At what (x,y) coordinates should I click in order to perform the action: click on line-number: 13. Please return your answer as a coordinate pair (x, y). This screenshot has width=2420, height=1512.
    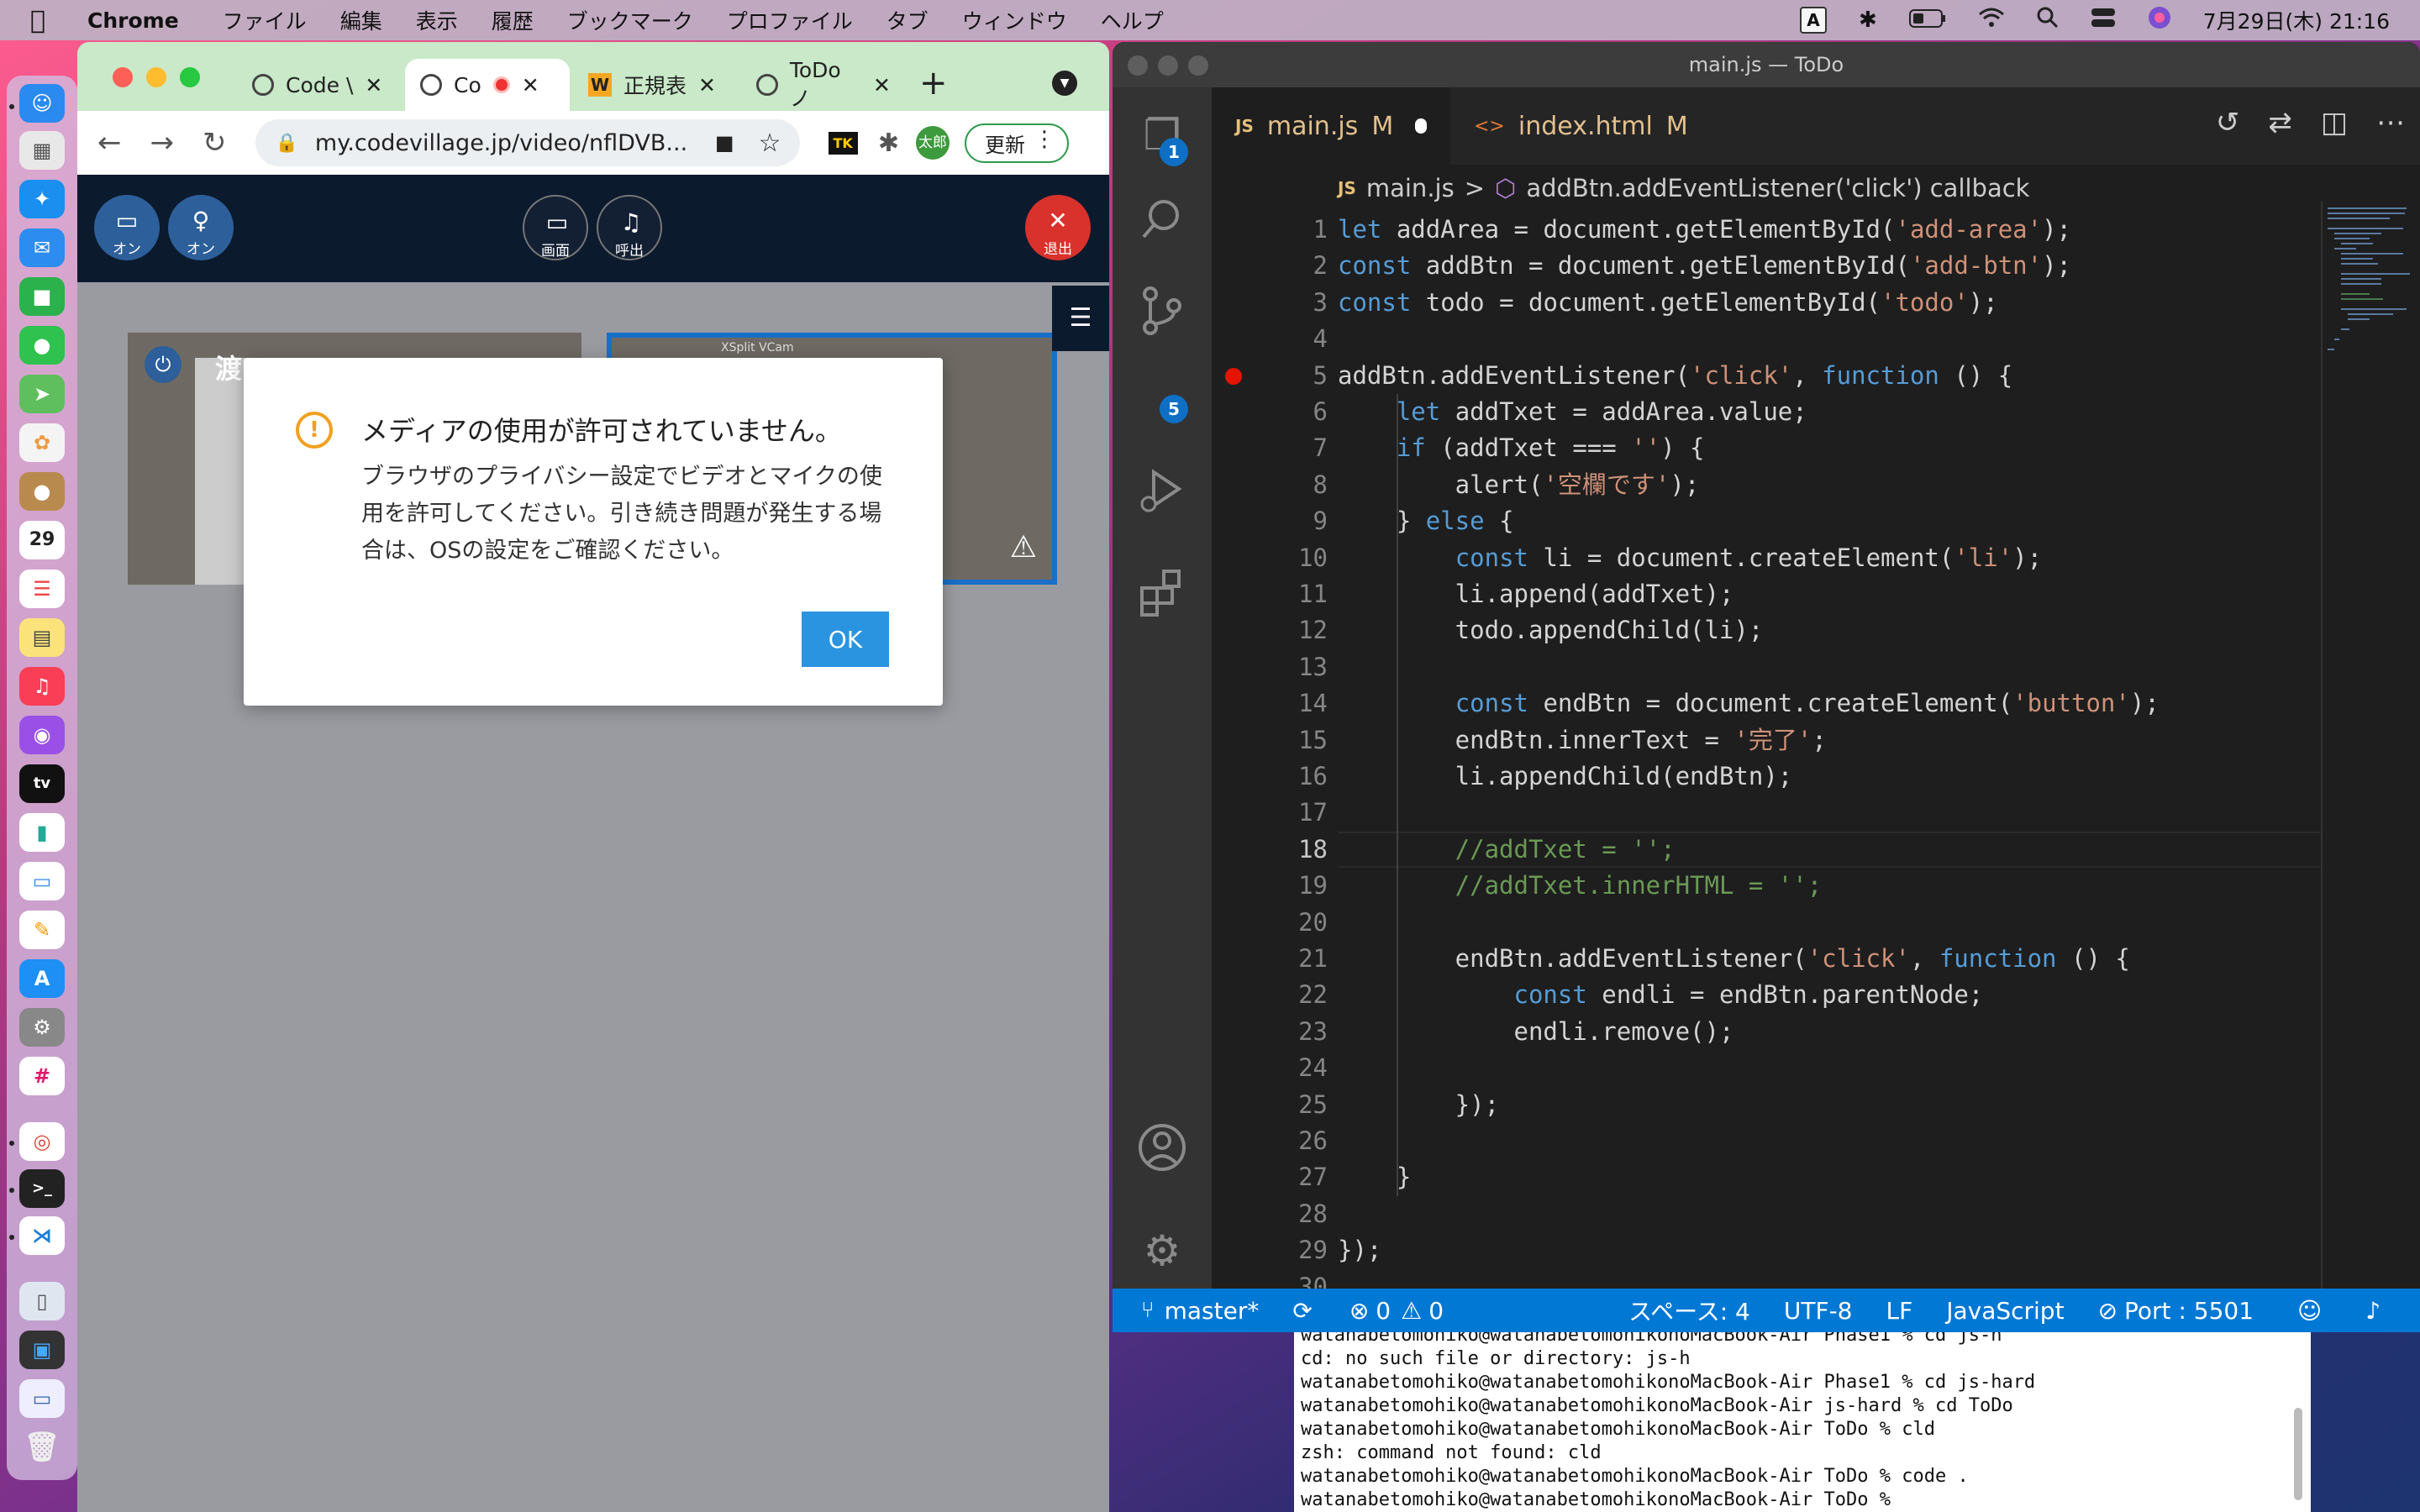
    Looking at the image, I should click on (1270, 667).